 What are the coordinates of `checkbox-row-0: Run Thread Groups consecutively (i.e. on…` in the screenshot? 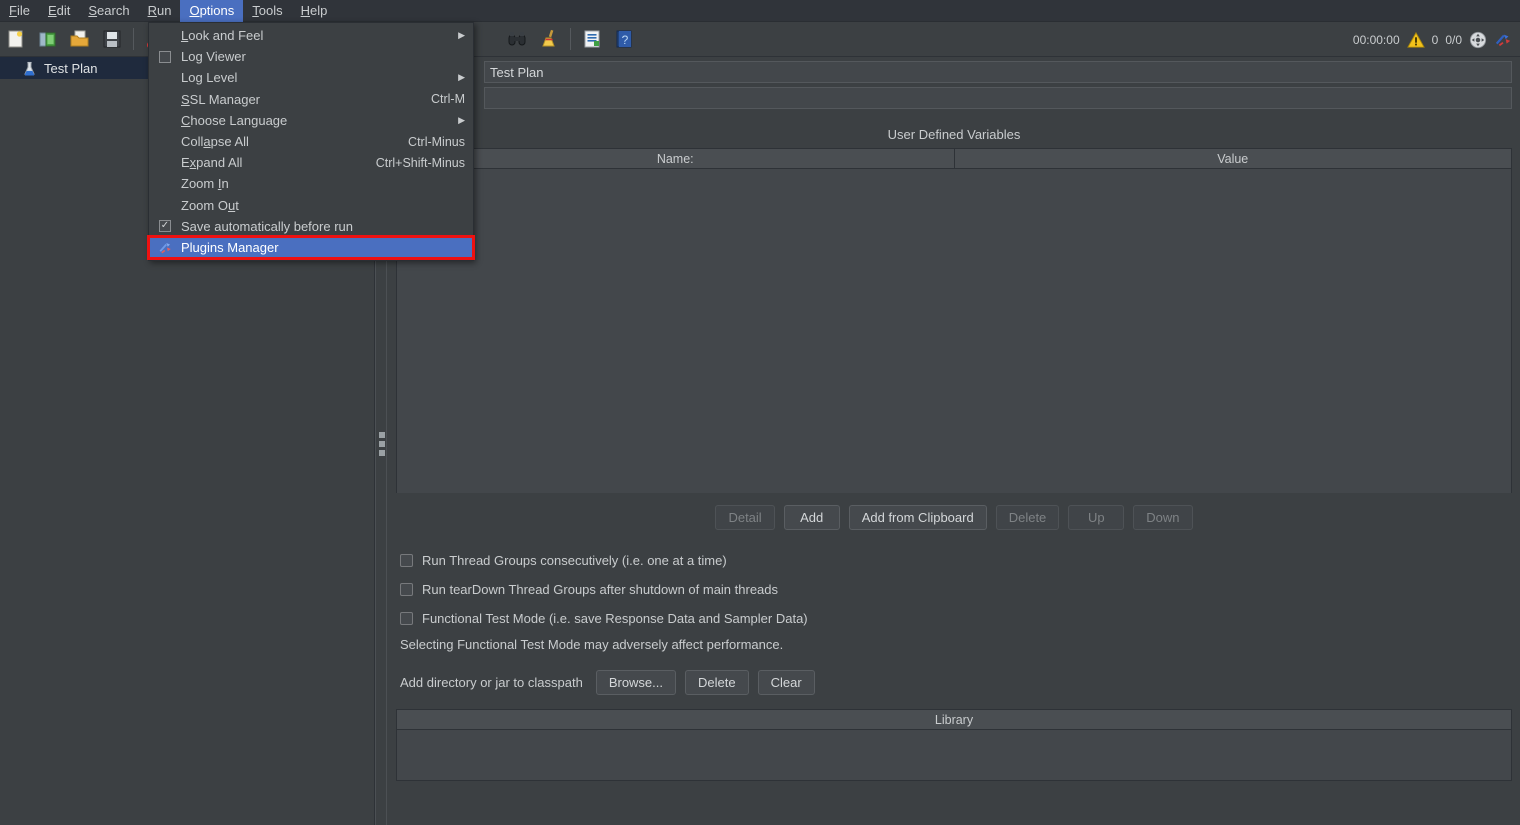 It's located at (960, 560).